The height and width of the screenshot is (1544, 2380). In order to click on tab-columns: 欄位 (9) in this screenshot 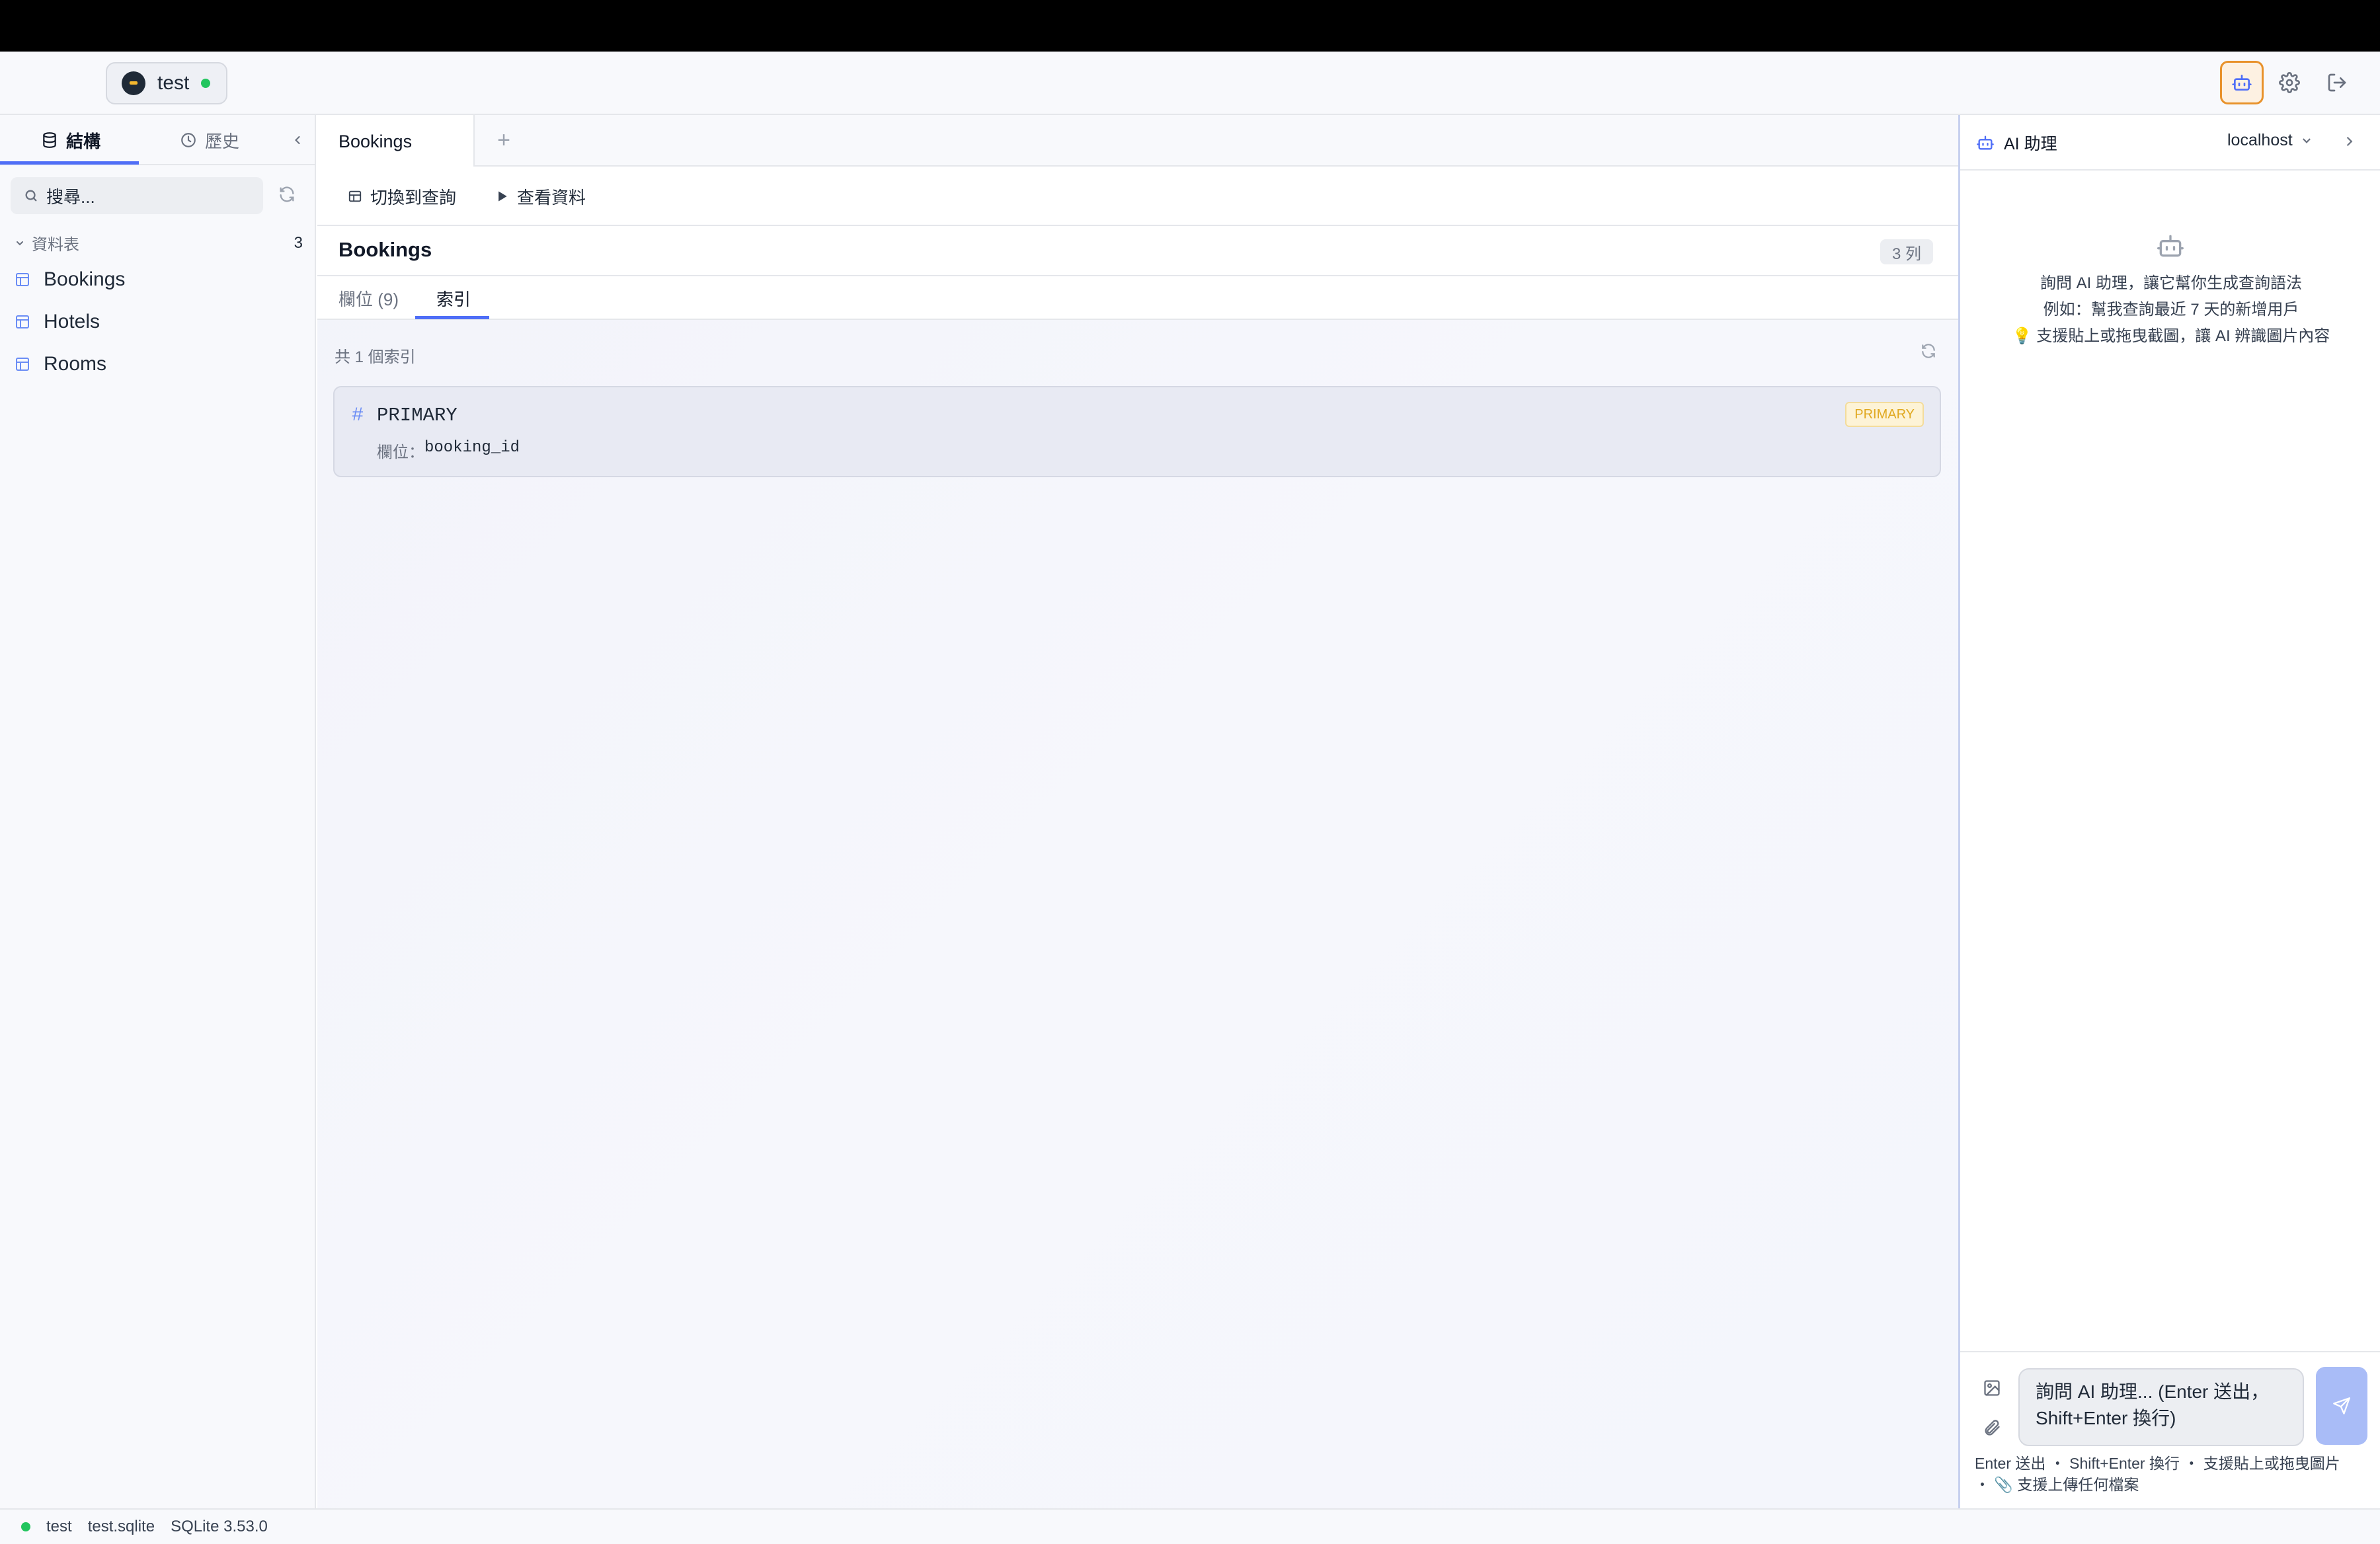, I will do `click(368, 298)`.